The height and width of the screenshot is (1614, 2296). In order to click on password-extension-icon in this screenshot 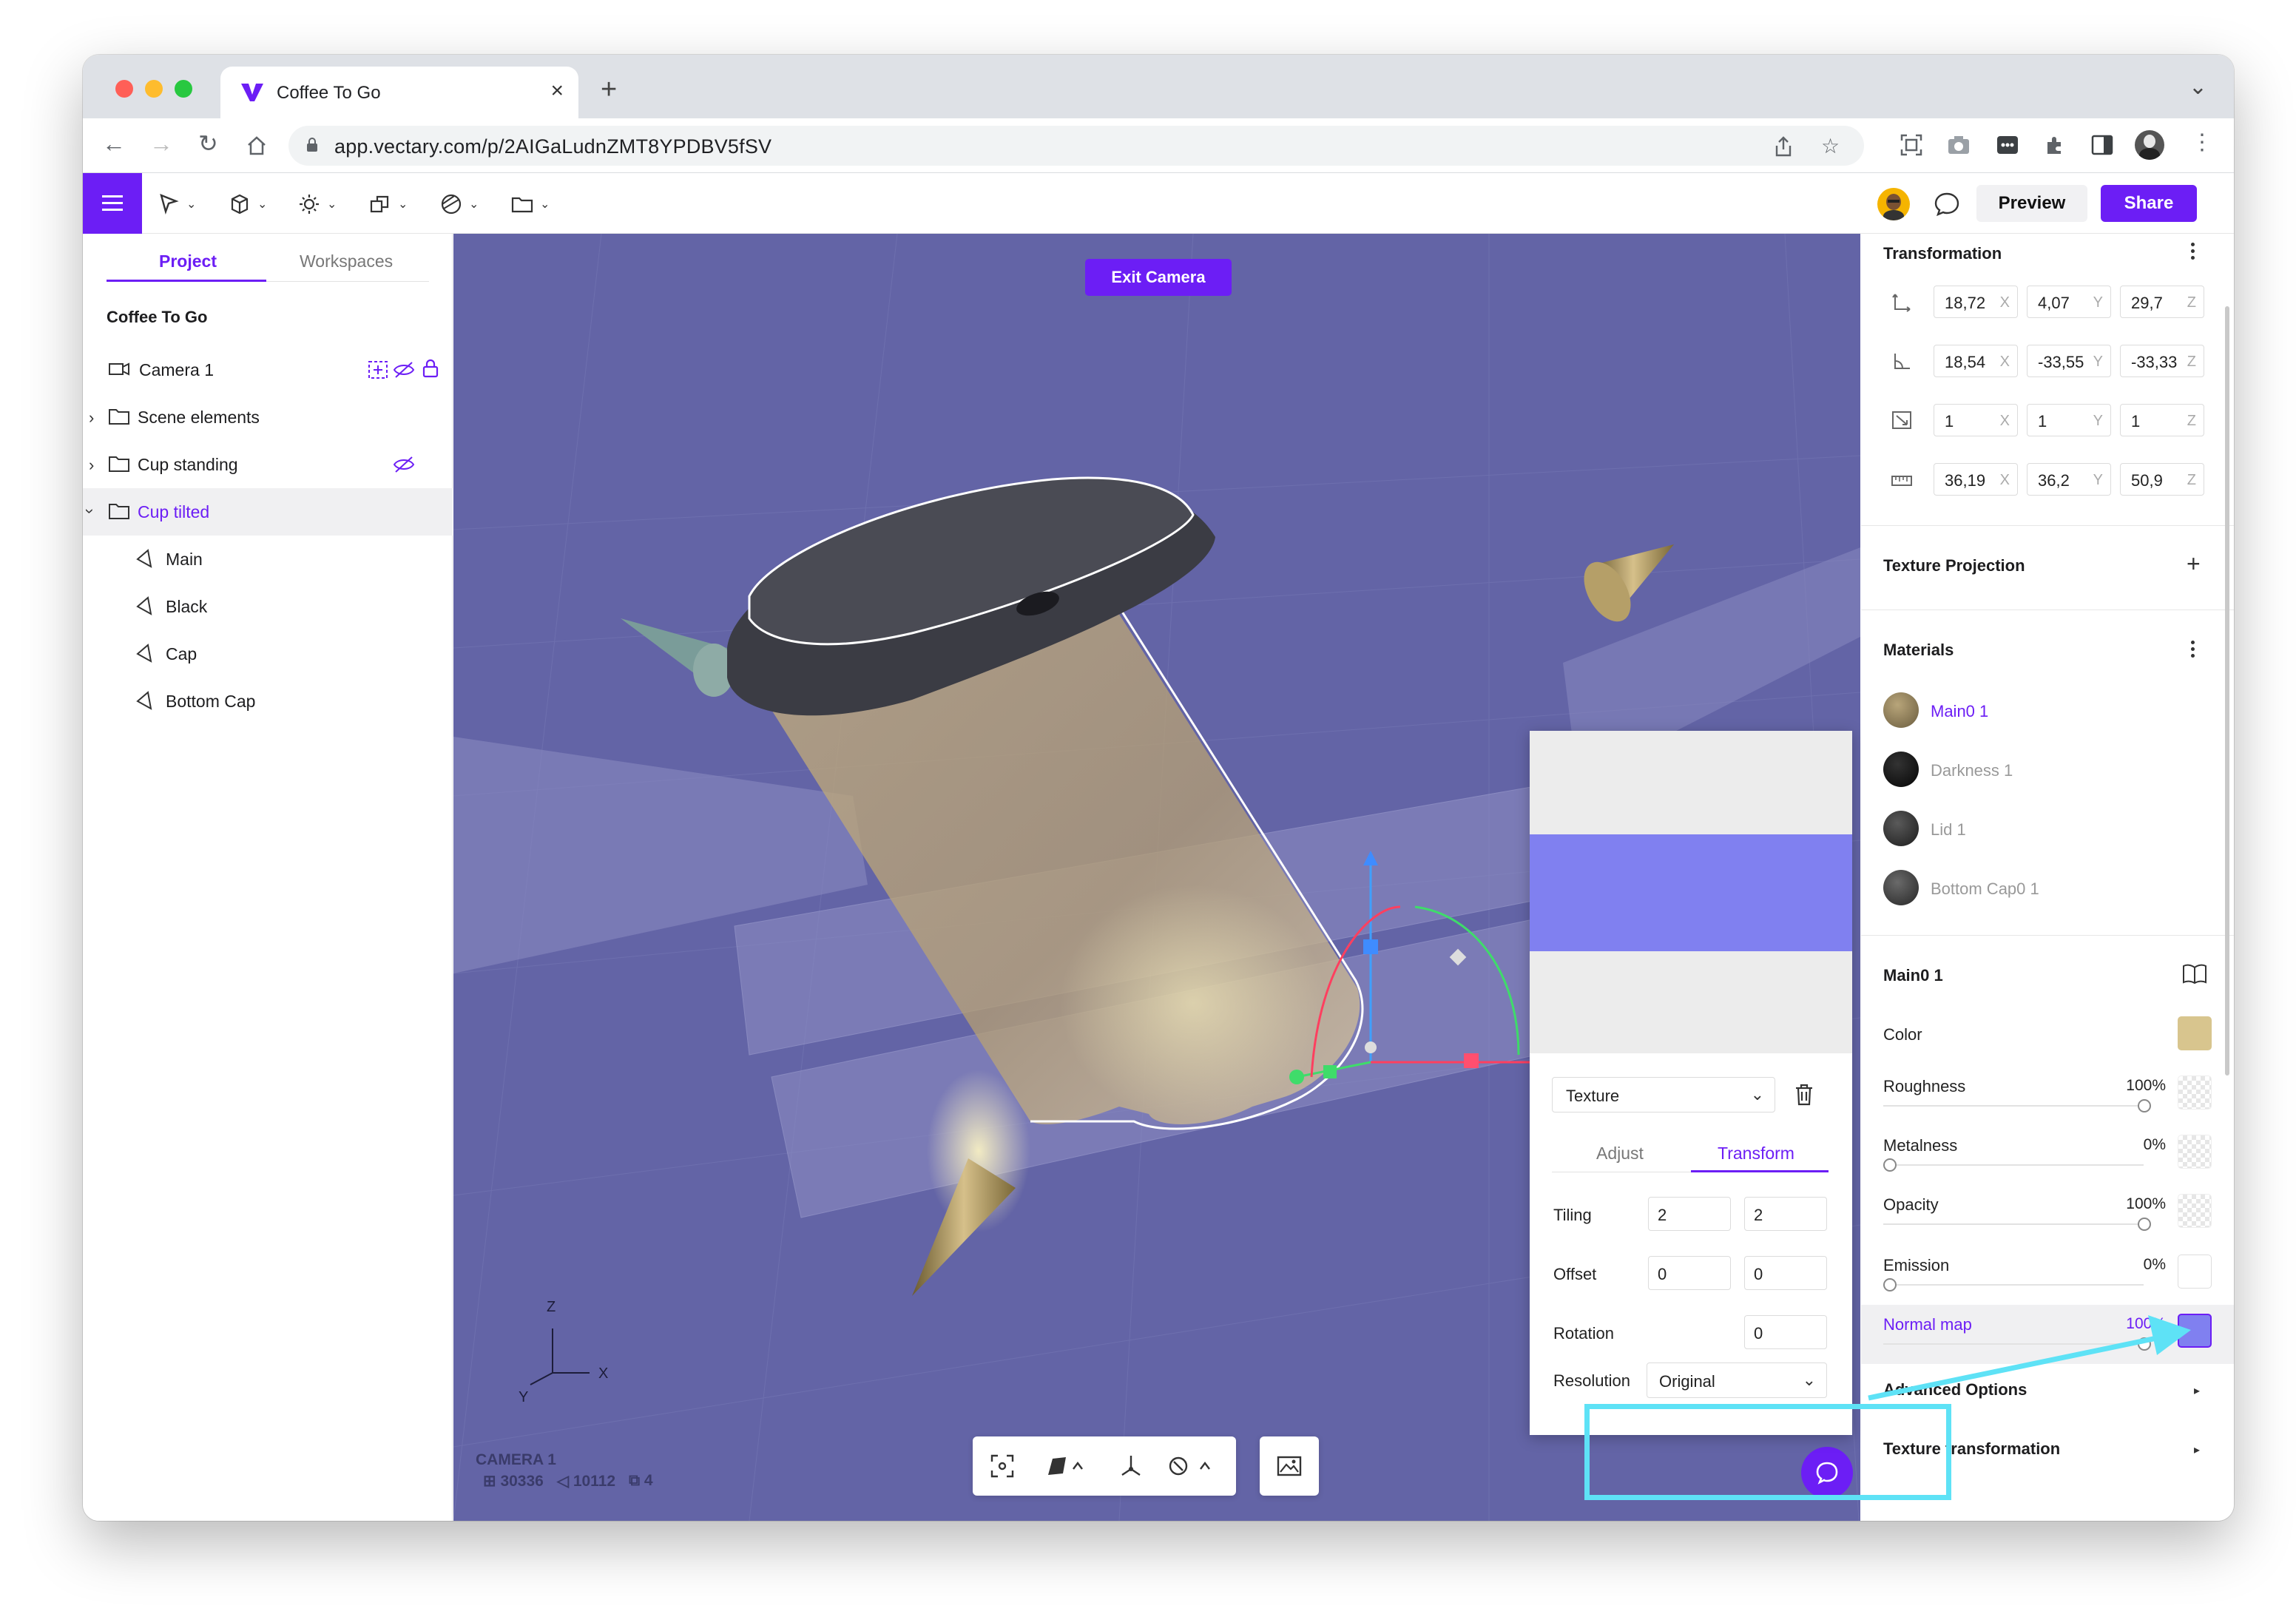, I will do `click(2007, 145)`.